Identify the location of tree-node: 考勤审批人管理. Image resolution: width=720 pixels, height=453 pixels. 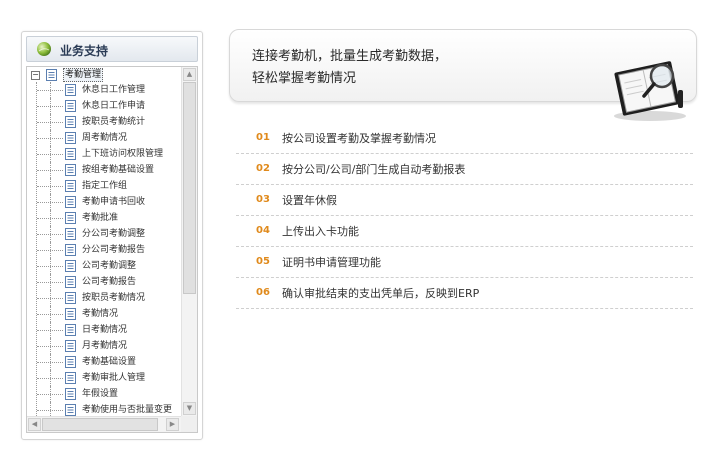
(104, 378).